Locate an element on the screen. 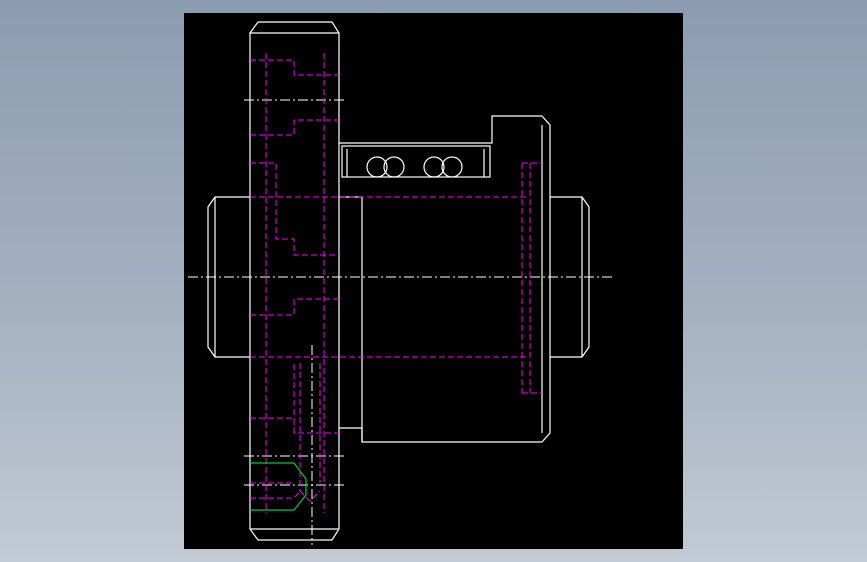 Image resolution: width=867 pixels, height=562 pixels. grease-fitting-outline is located at coordinates (278, 486).